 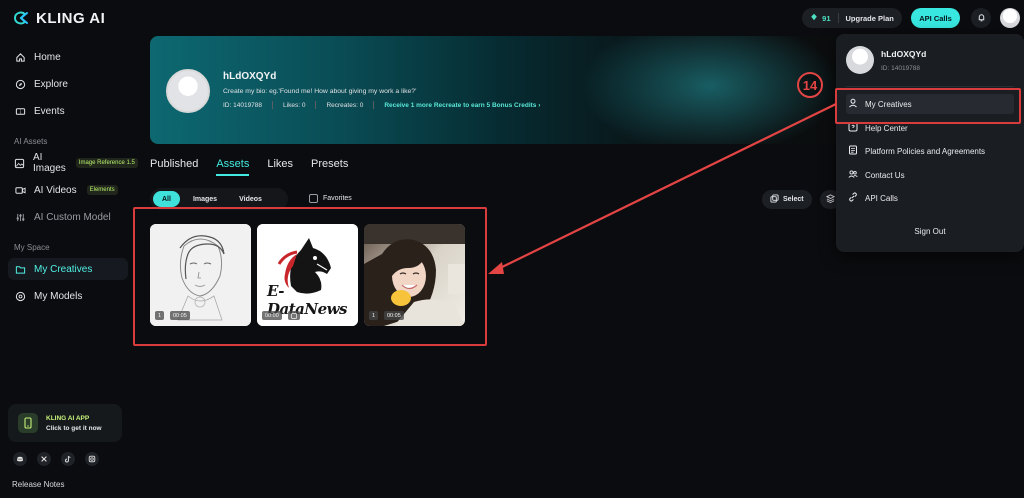 What do you see at coordinates (885, 175) in the screenshot?
I see `menu-item-label: Contact Us` at bounding box center [885, 175].